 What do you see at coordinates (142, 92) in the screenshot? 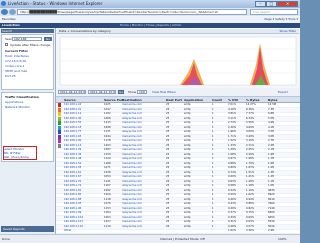
I see `rows-select: 100` at bounding box center [142, 92].